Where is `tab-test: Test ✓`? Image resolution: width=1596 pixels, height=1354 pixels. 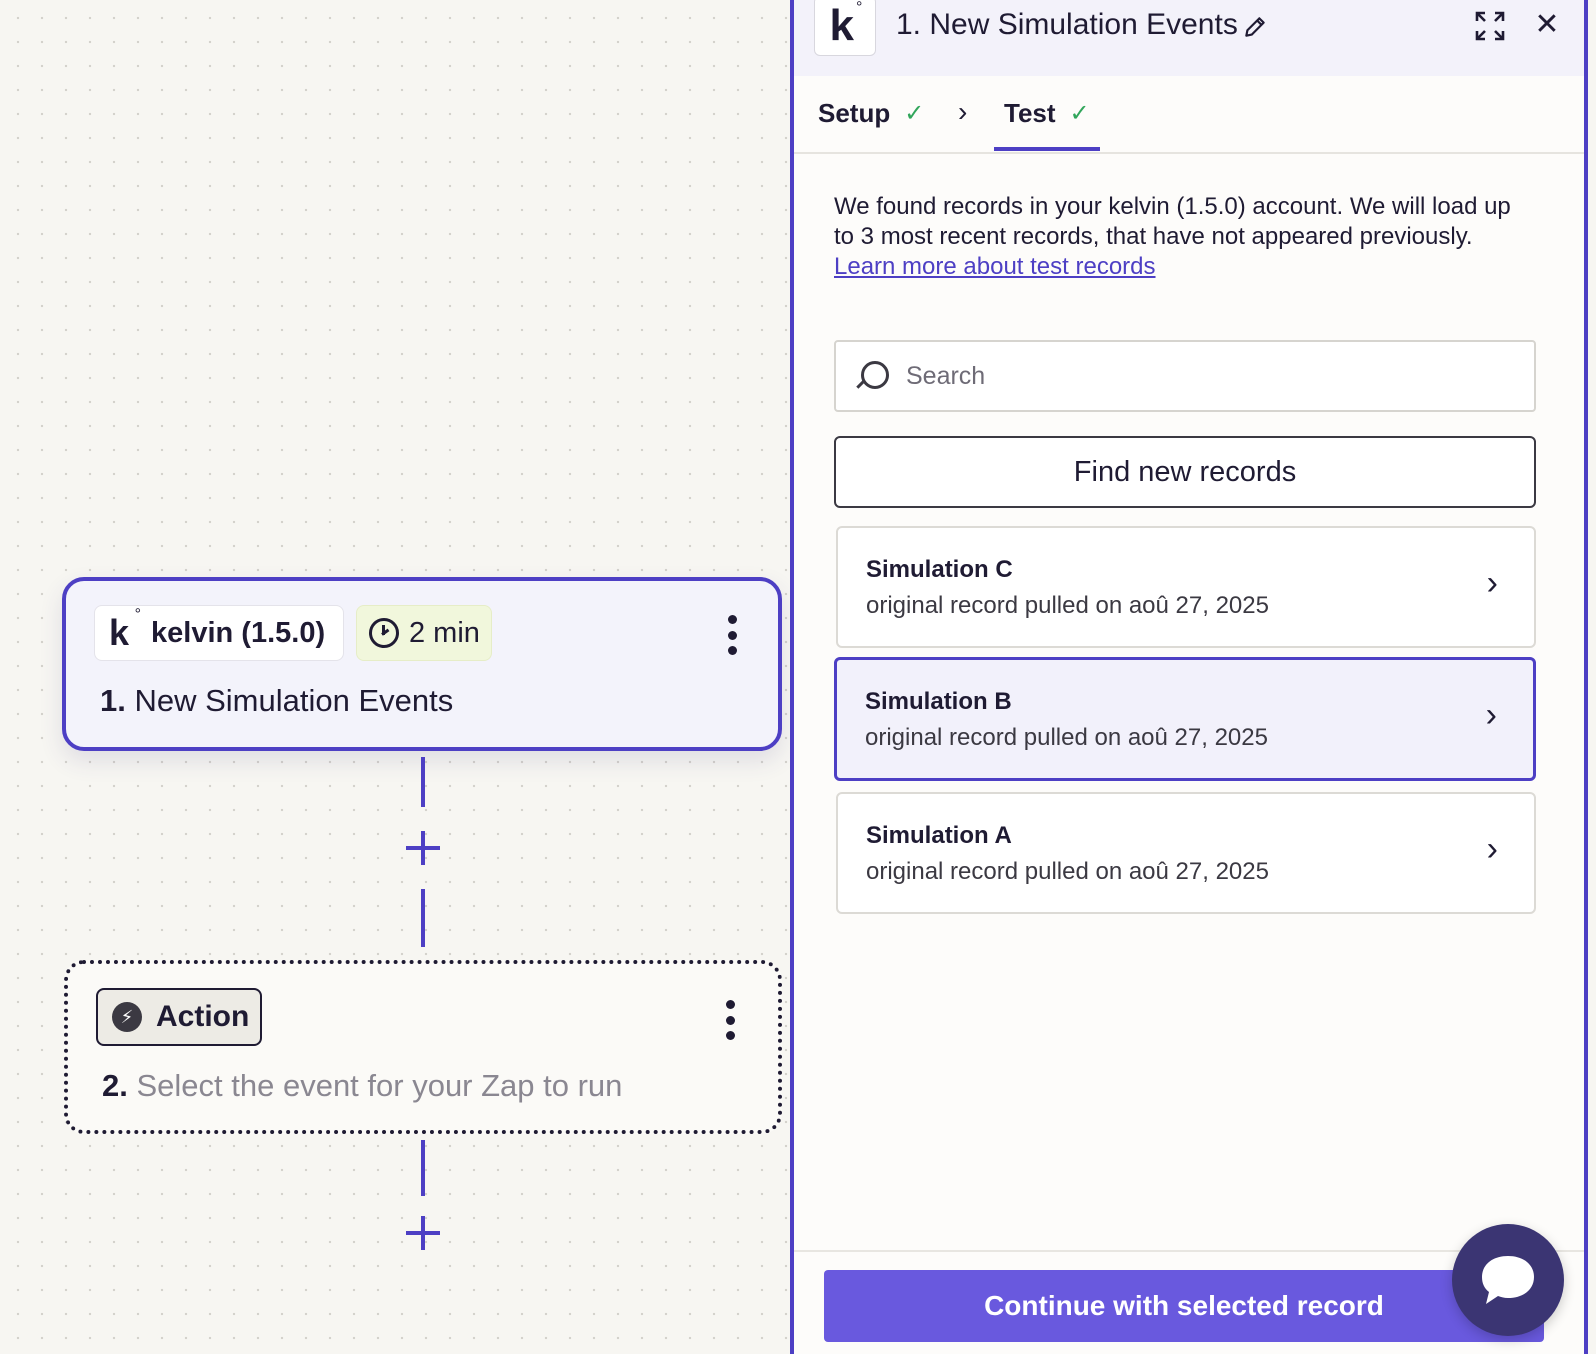 tab-test: Test ✓ is located at coordinates (1047, 113).